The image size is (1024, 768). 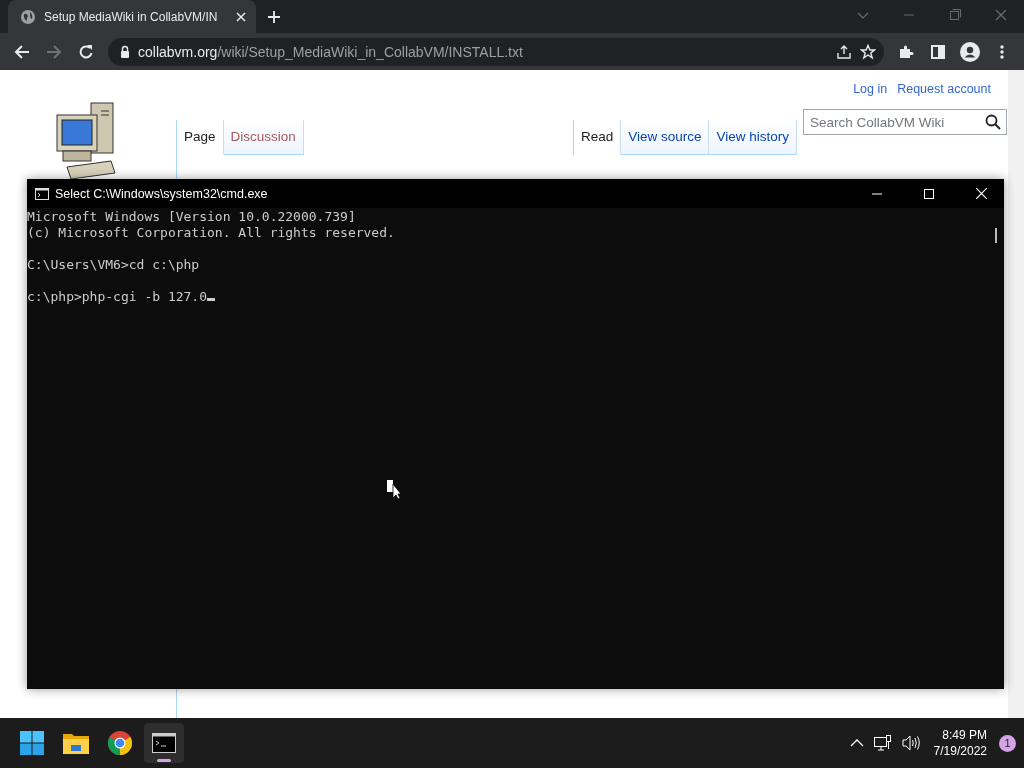 What do you see at coordinates (86, 51) in the screenshot?
I see `reload-icon` at bounding box center [86, 51].